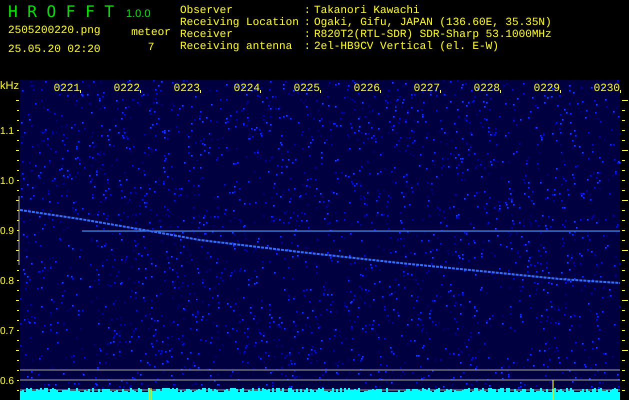  Describe the element at coordinates (127, 89) in the screenshot. I see `time-label: 0222` at that location.